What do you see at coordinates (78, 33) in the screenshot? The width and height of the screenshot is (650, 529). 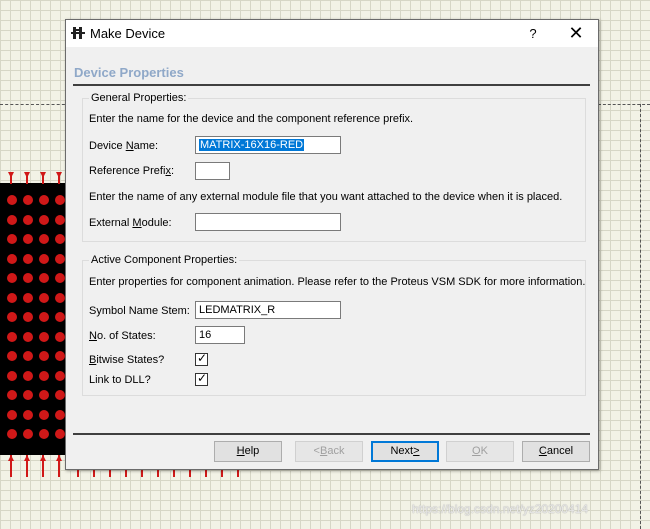 I see `device-icon` at bounding box center [78, 33].